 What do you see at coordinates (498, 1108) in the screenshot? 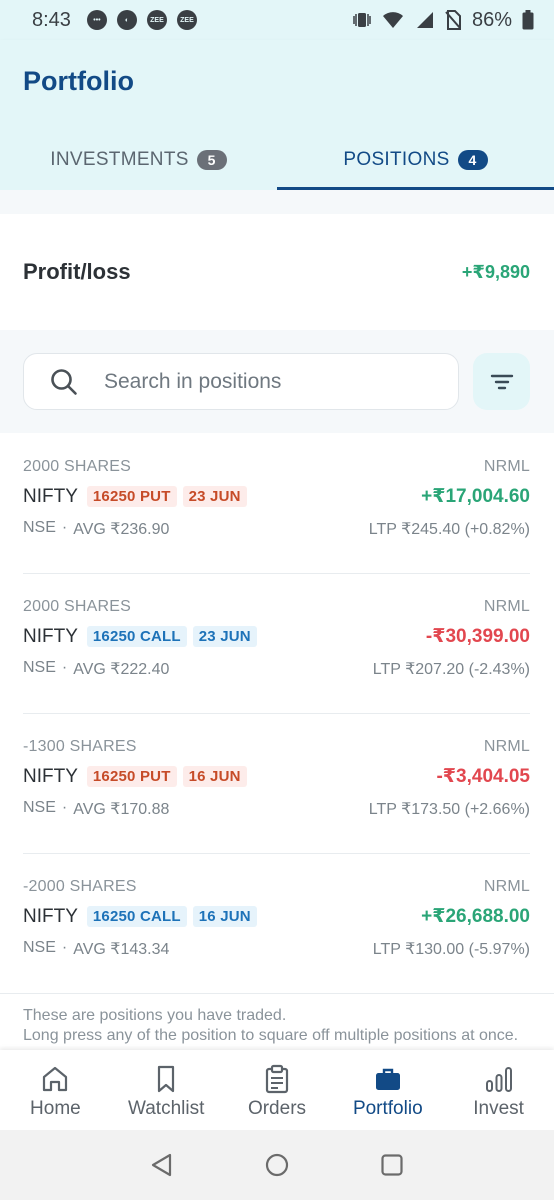
I see `nav-invest-label: Invest` at bounding box center [498, 1108].